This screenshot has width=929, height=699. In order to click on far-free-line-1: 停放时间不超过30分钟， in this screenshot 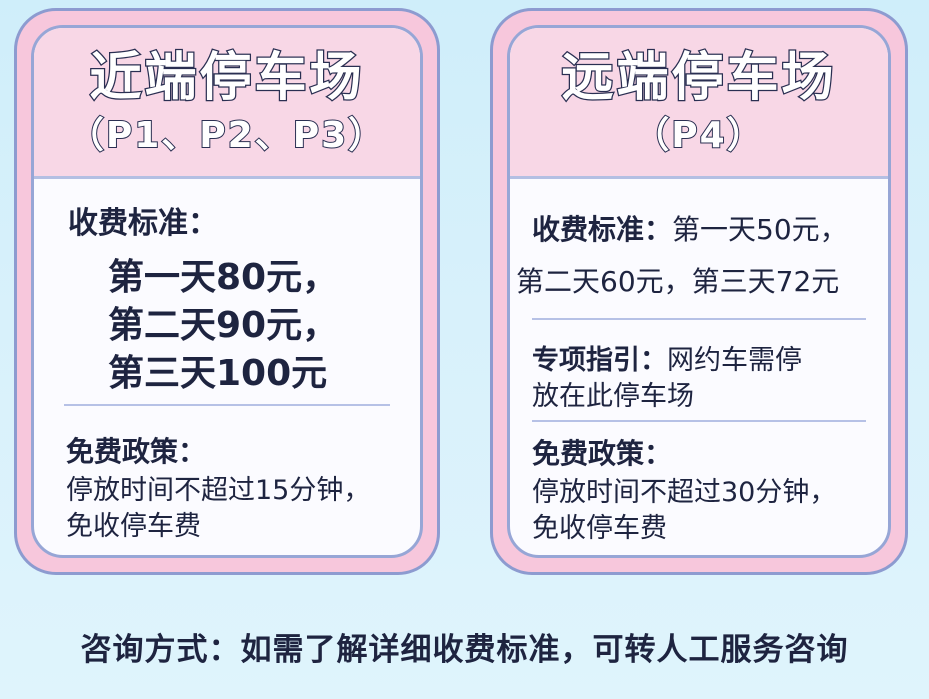, I will do `click(684, 492)`.